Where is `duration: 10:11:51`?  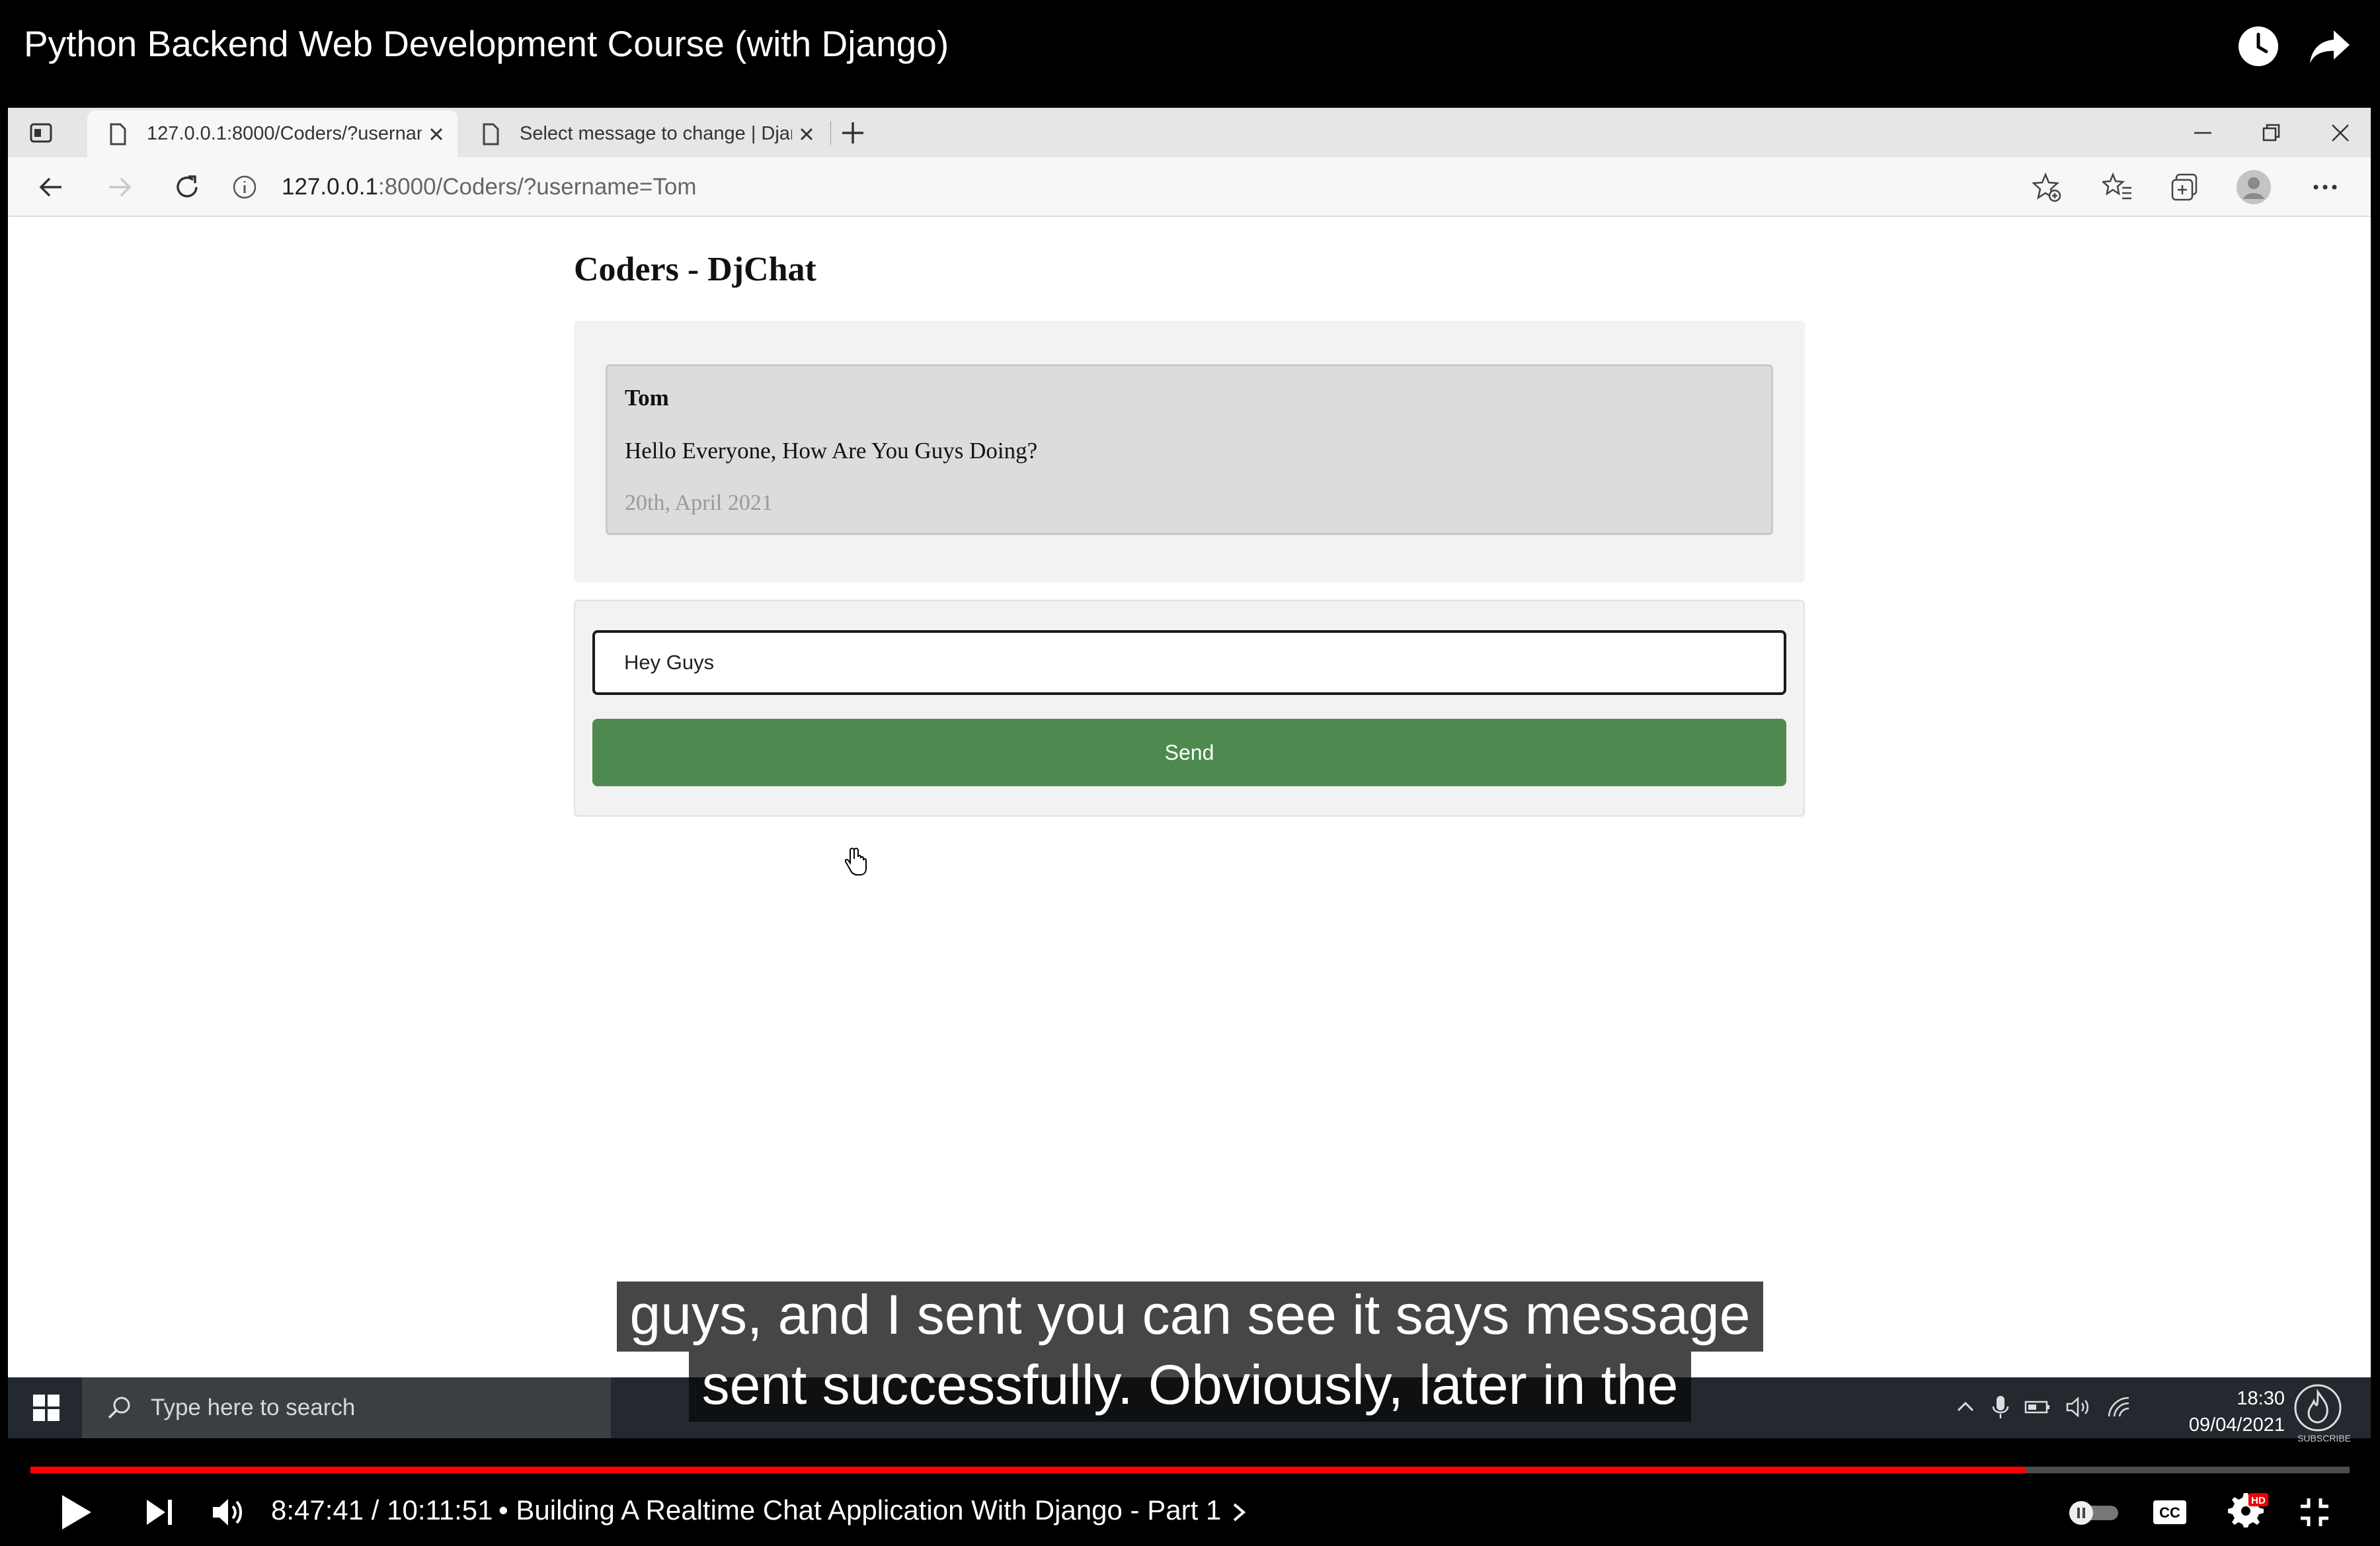 duration: 10:11:51 is located at coordinates (440, 1510).